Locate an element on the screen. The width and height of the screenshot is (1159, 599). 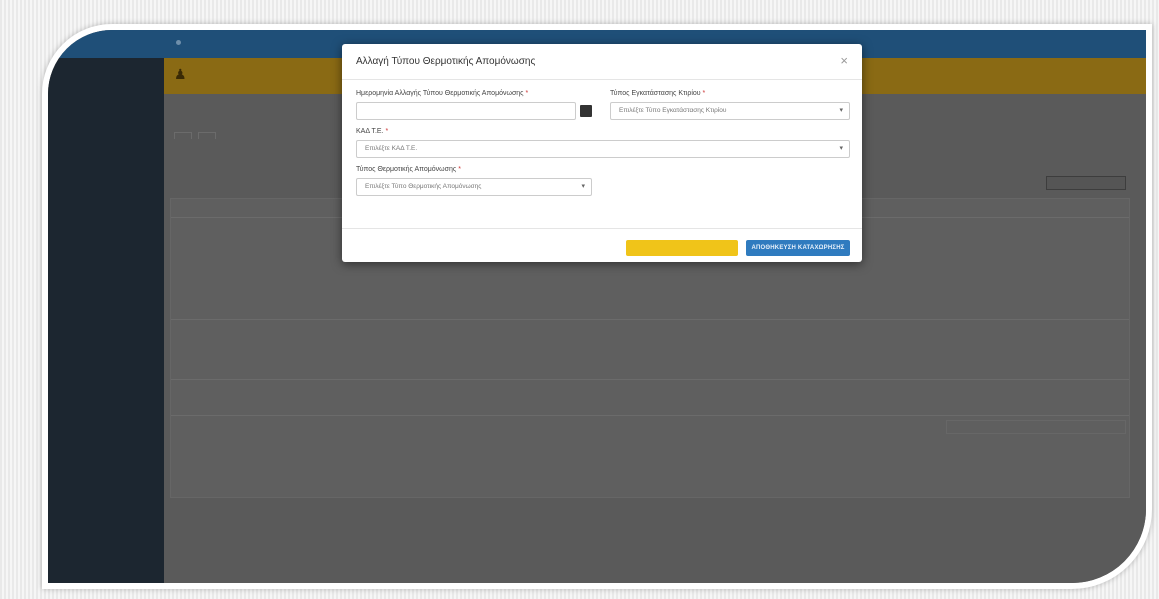
cancel-button is located at coordinates (682, 248).